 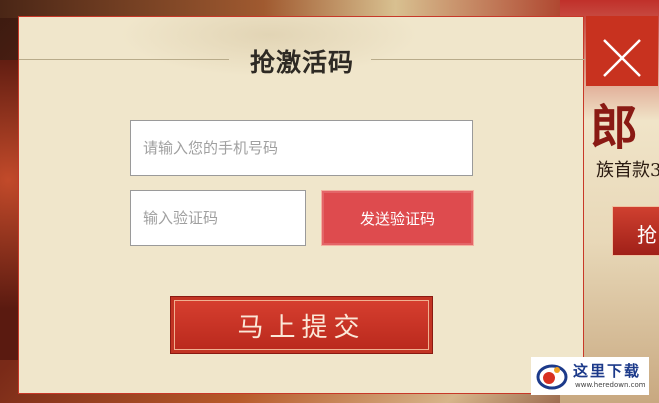 I want to click on send-code-button: 发送验证码, so click(x=397, y=218).